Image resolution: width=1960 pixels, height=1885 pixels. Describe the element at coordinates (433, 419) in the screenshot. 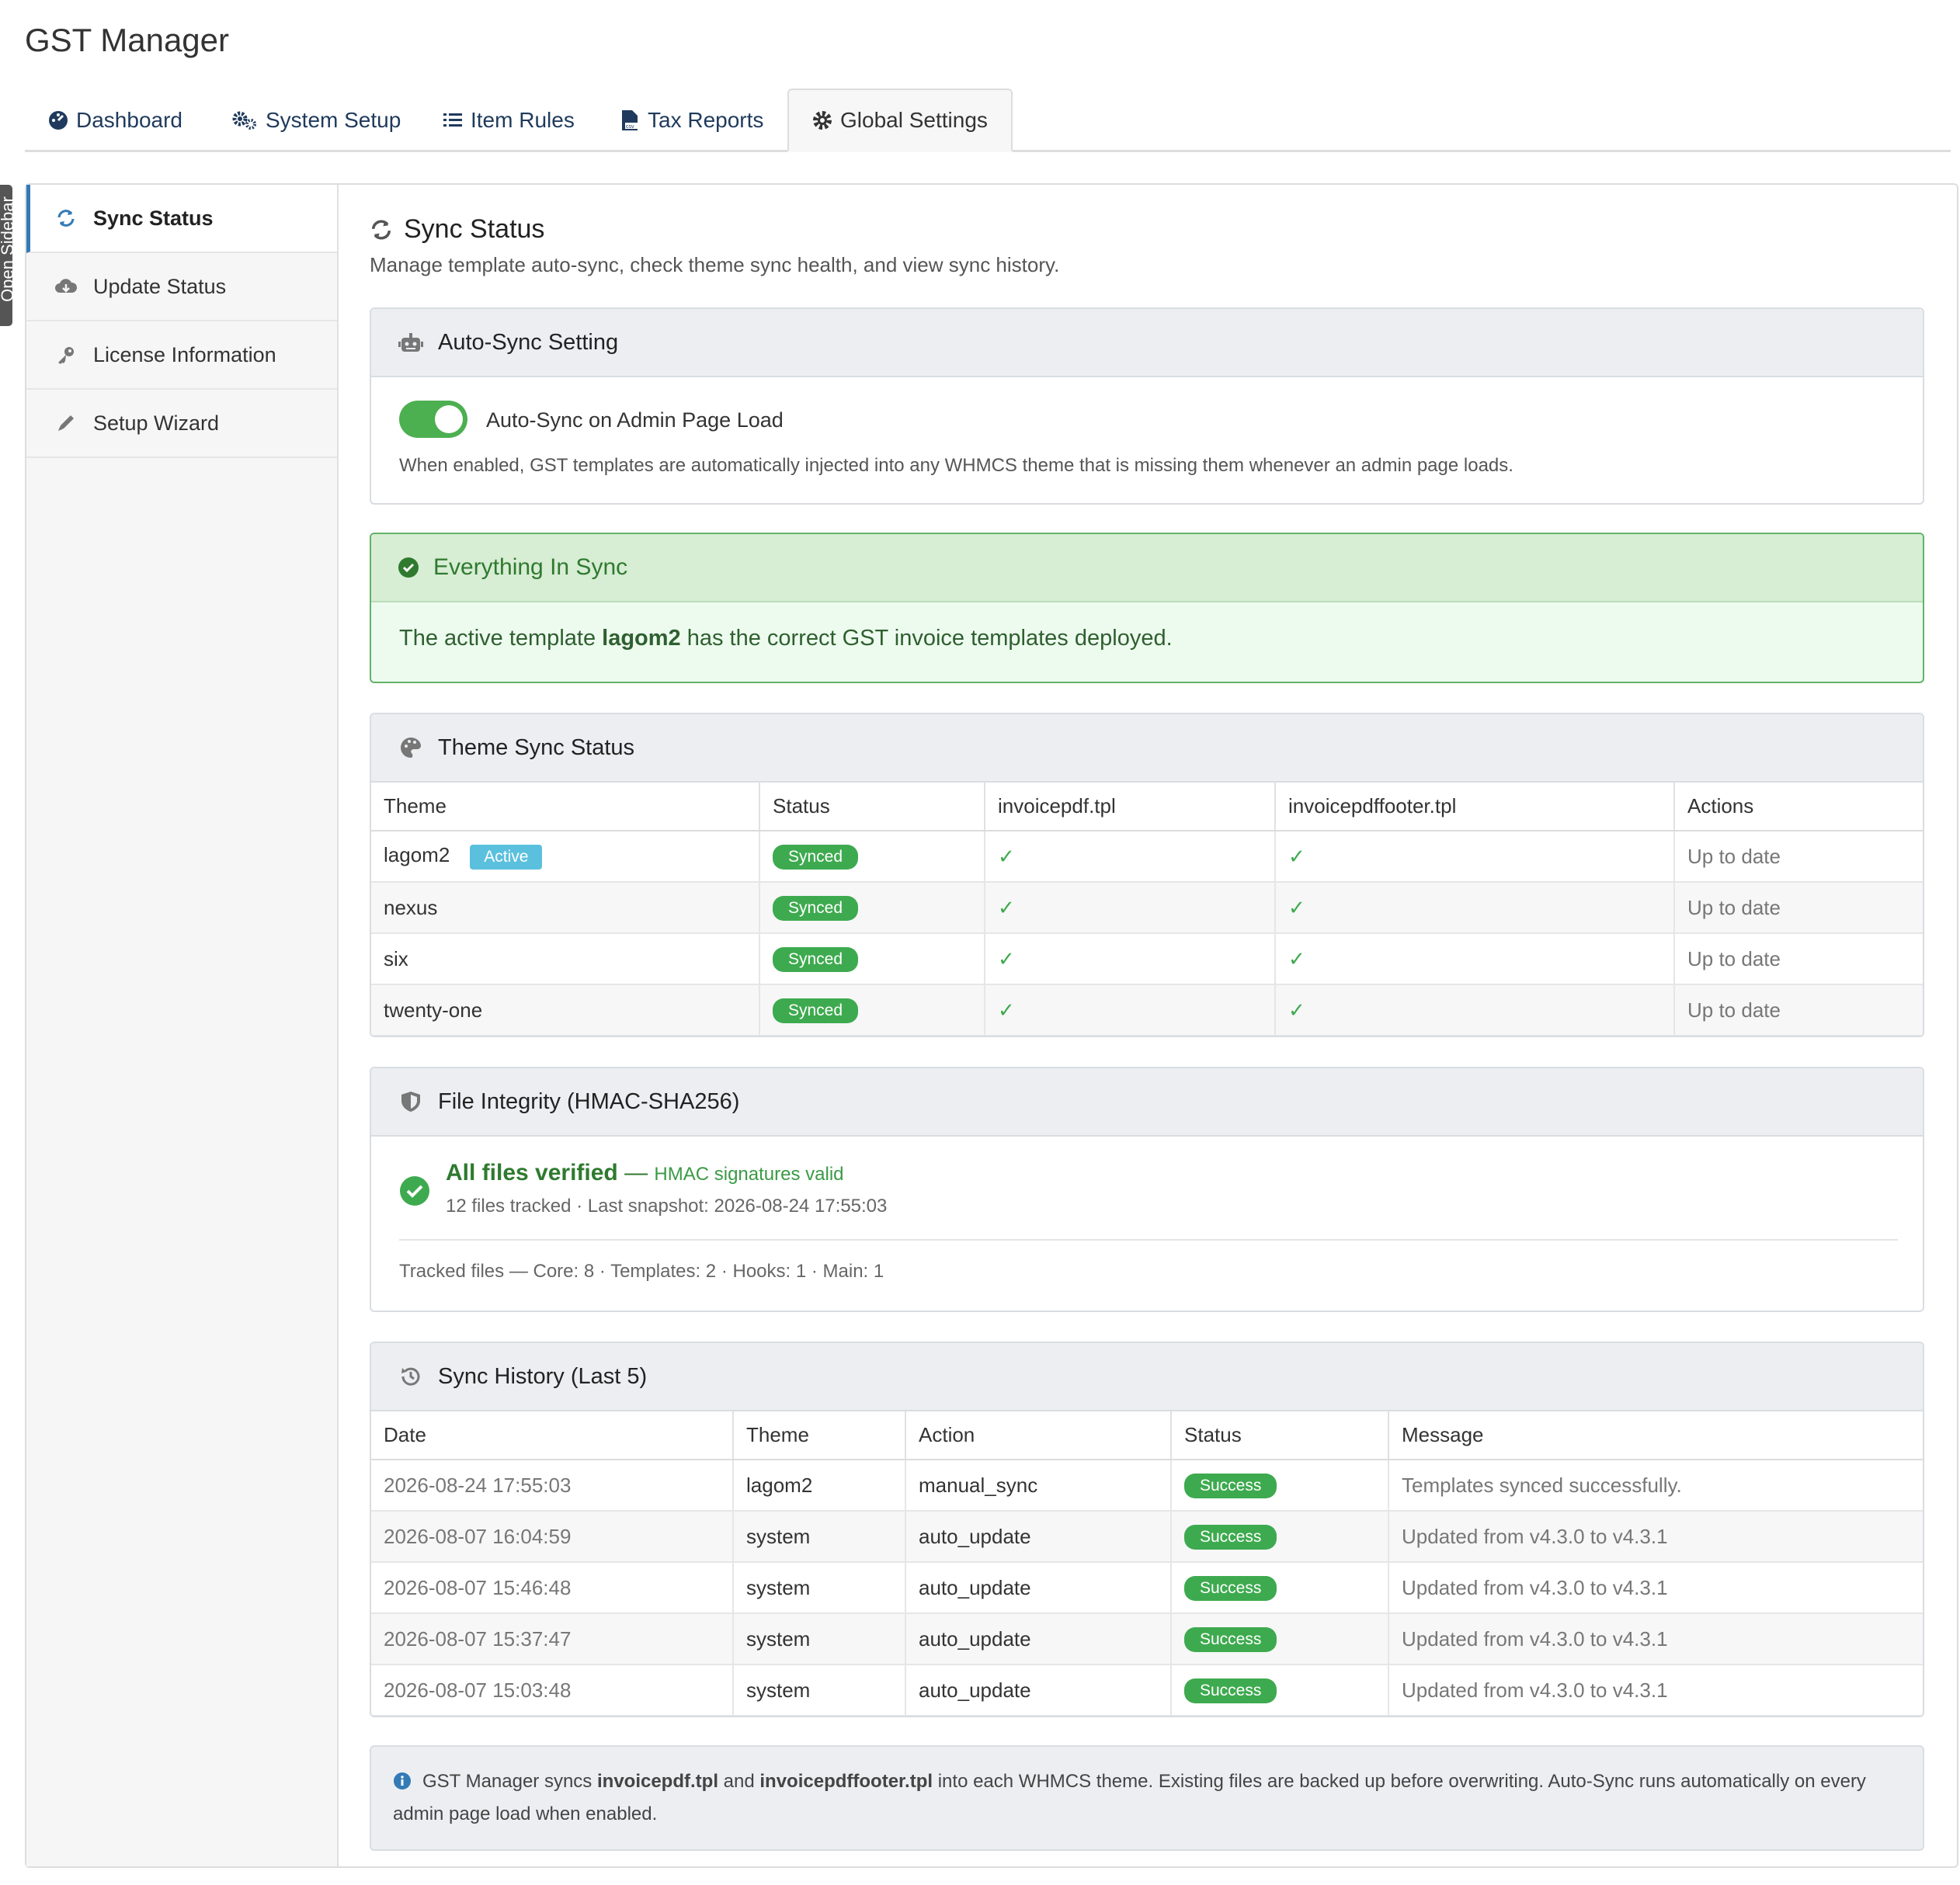

I see `autosync-toggle` at that location.